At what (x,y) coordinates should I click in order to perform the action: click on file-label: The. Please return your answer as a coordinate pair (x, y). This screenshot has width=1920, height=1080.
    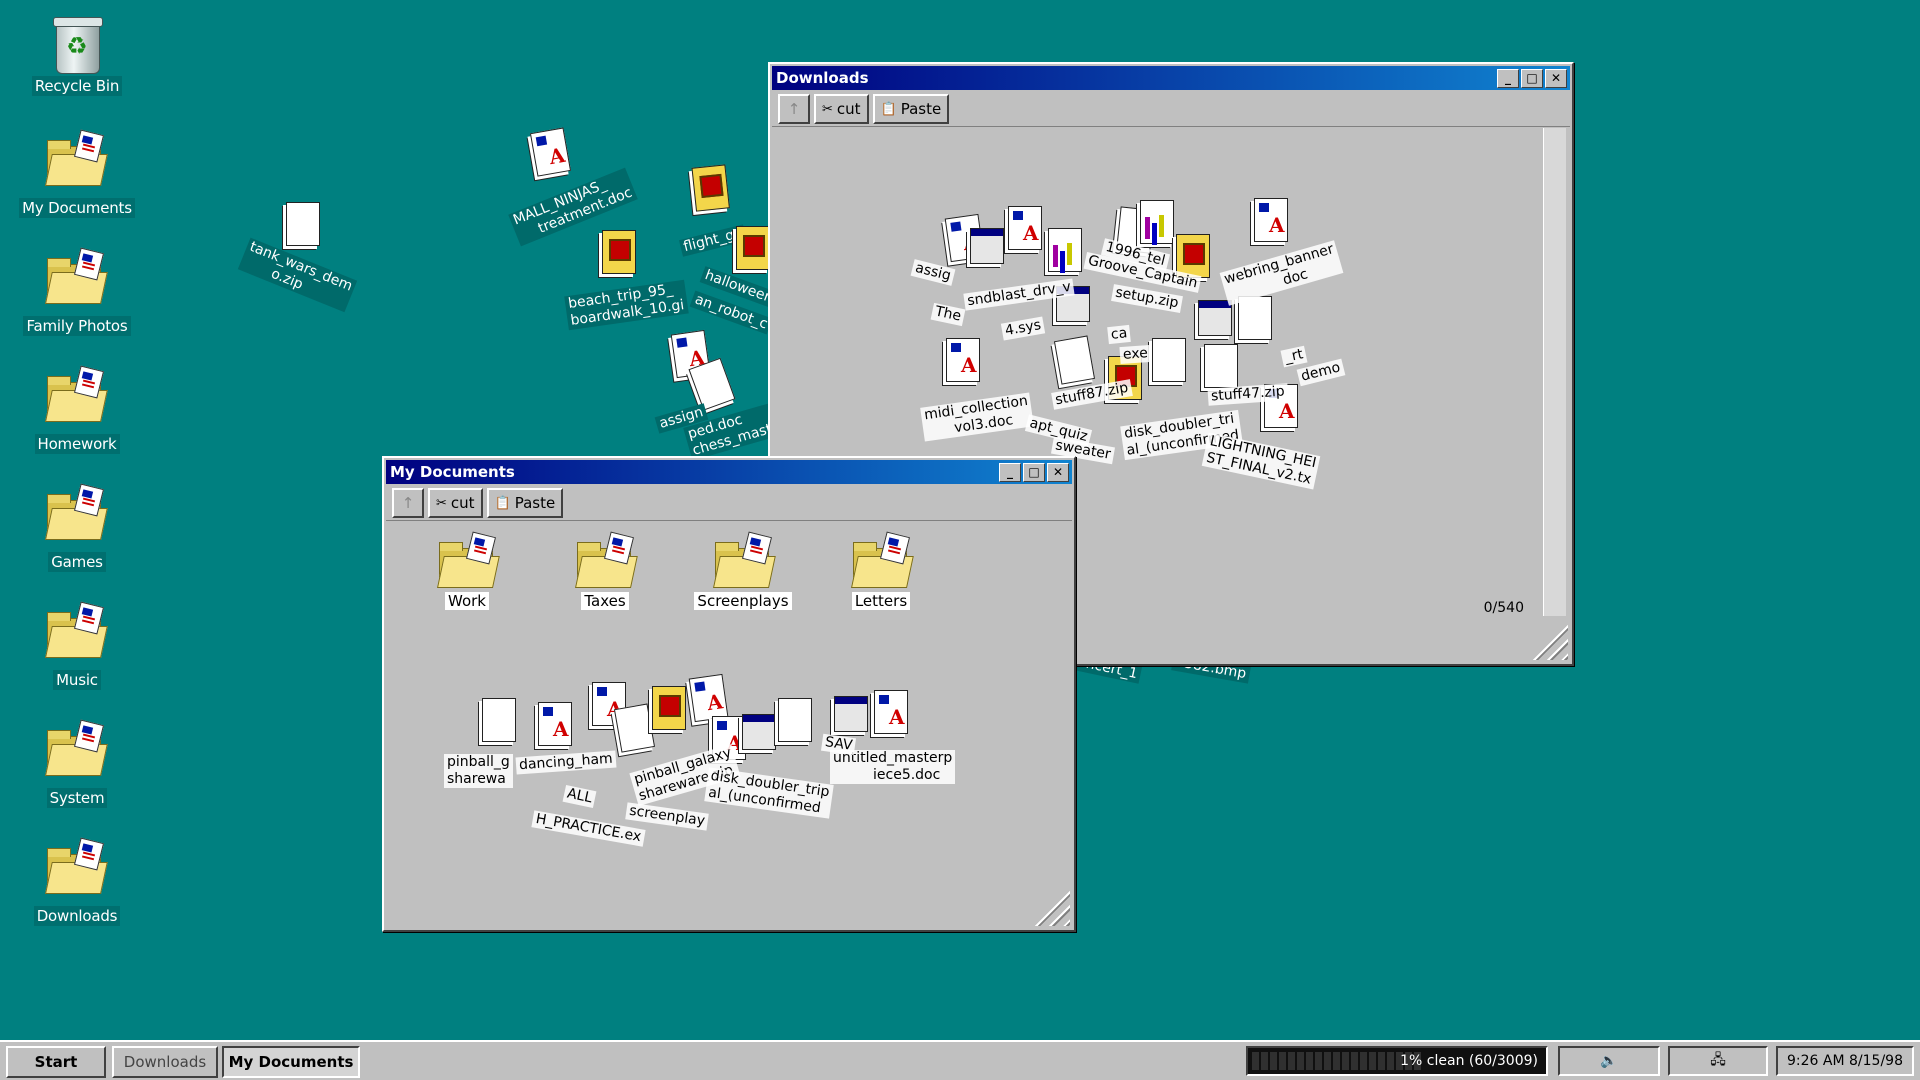
    Looking at the image, I should click on (948, 314).